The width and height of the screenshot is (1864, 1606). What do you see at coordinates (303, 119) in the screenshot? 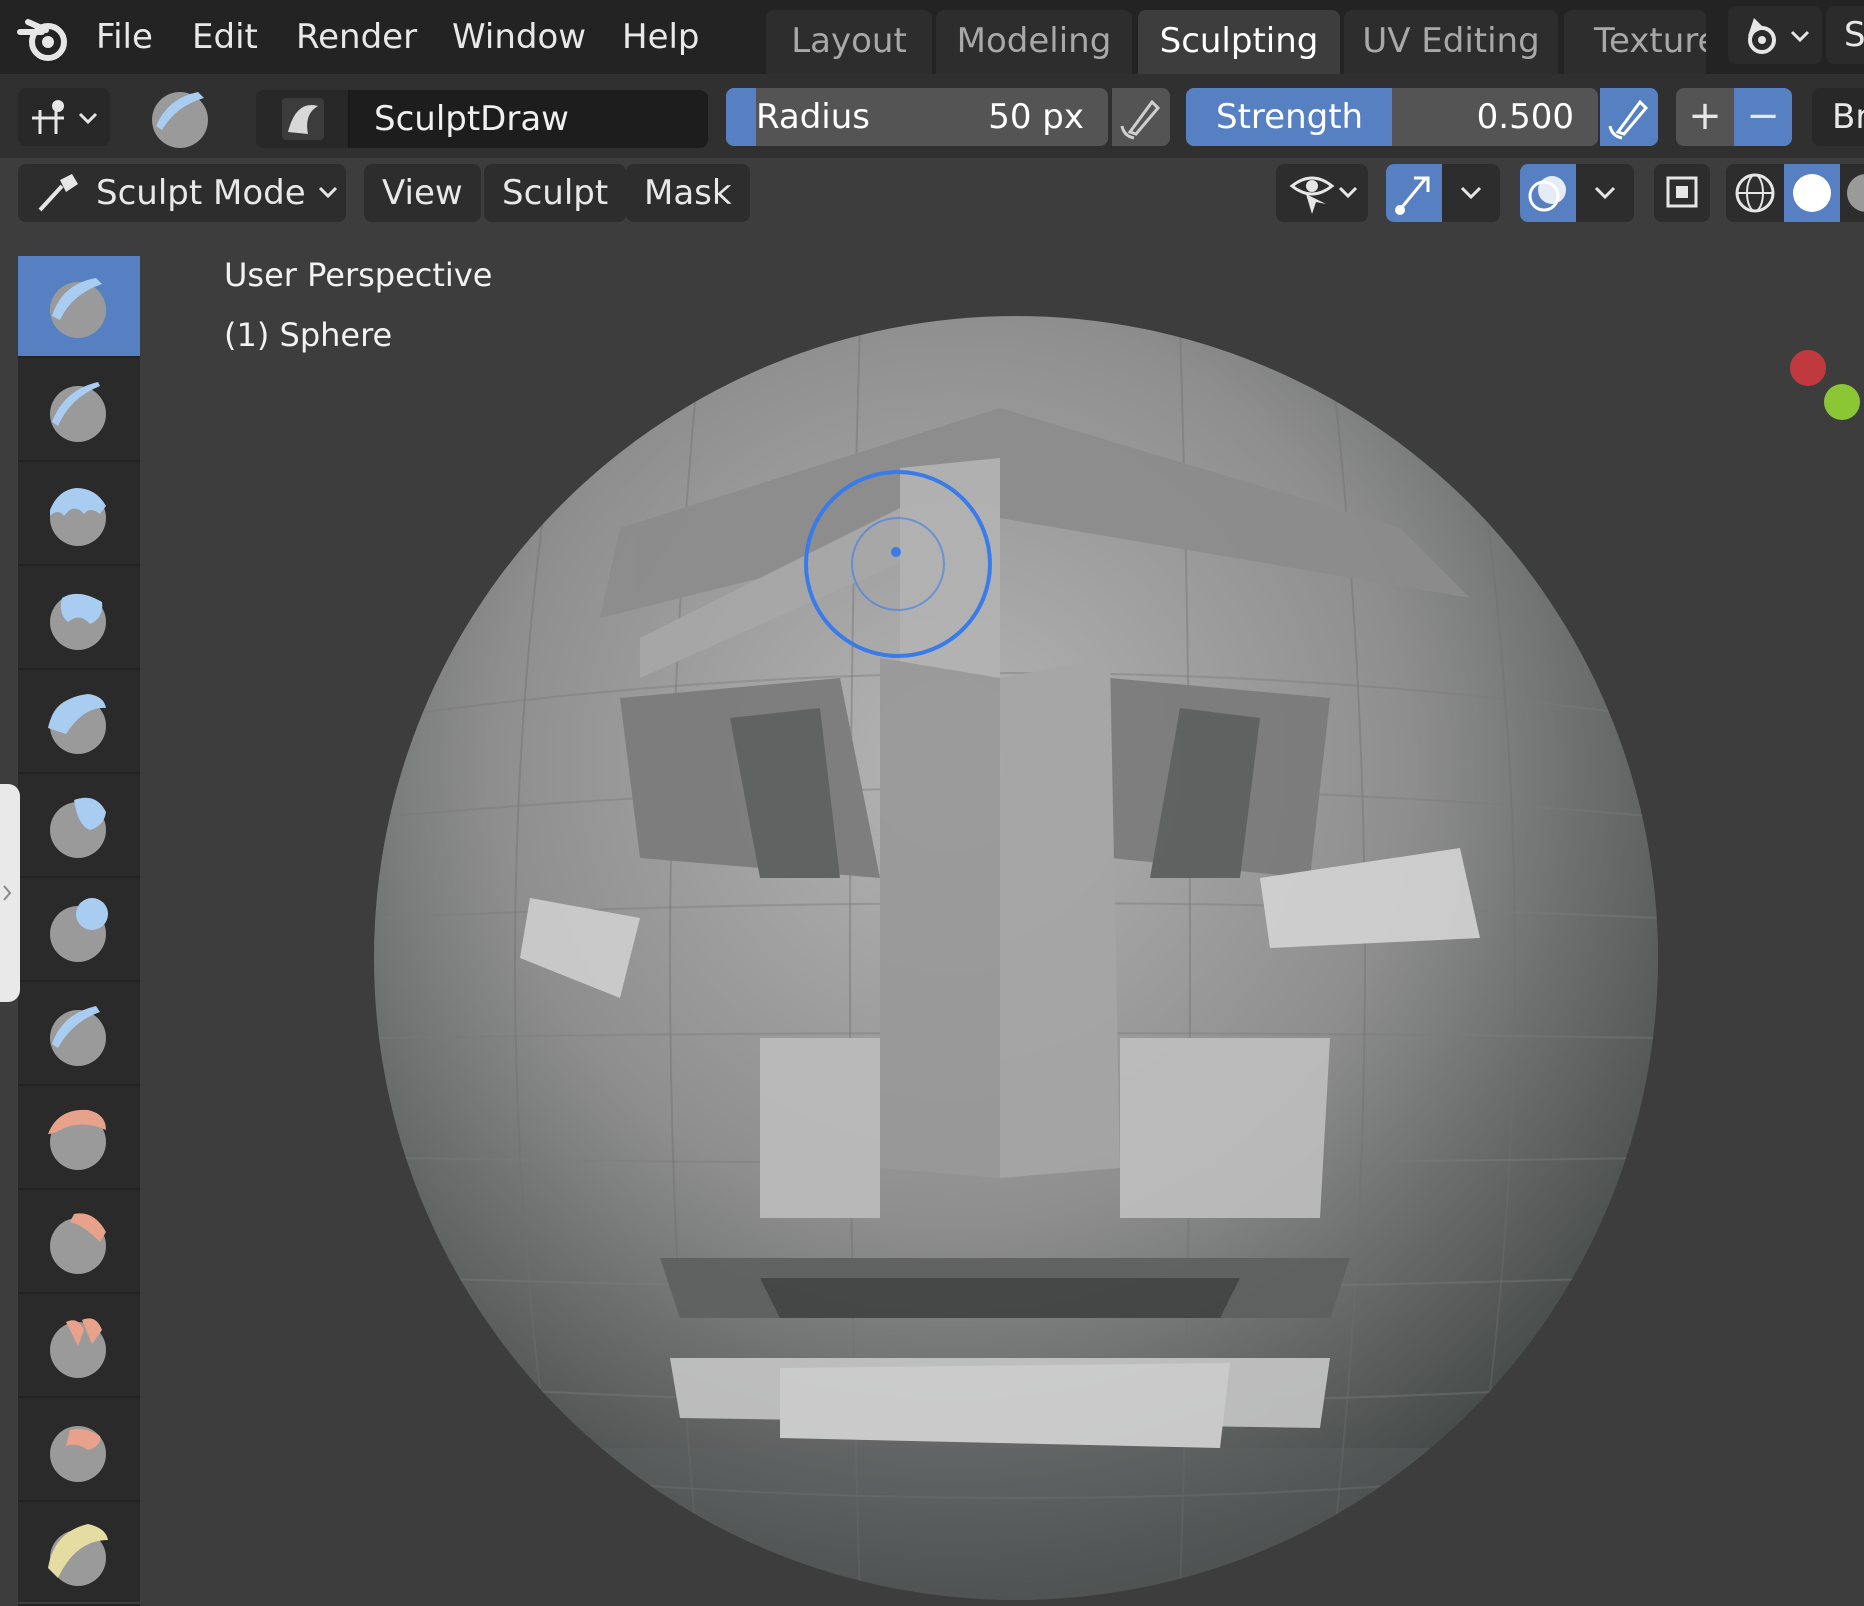
I see `brush-thumbnail-icon` at bounding box center [303, 119].